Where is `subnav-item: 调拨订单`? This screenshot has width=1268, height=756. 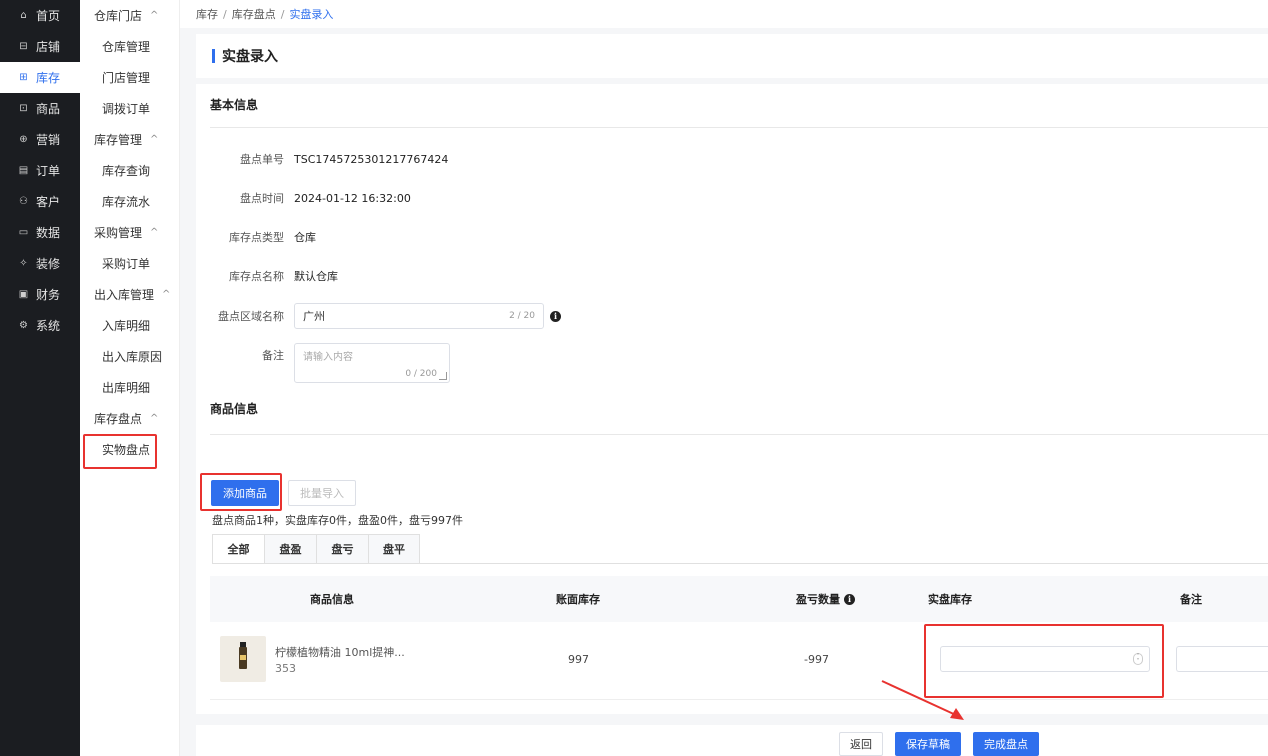
subnav-item: 调拨订单 is located at coordinates (129, 108).